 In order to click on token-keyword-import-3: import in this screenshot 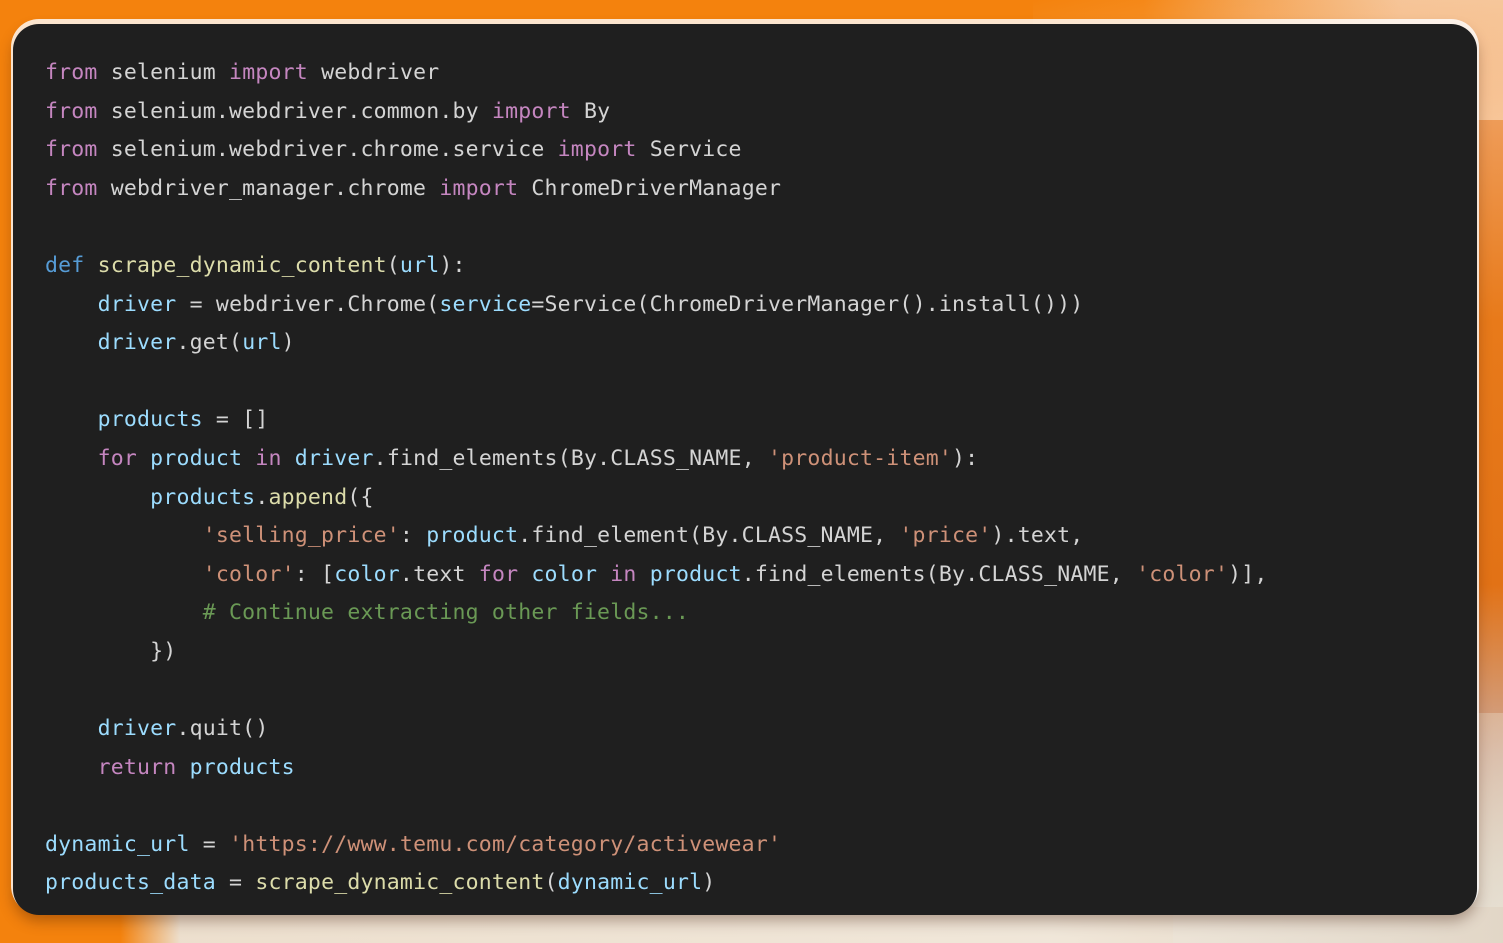, I will do `click(597, 150)`.